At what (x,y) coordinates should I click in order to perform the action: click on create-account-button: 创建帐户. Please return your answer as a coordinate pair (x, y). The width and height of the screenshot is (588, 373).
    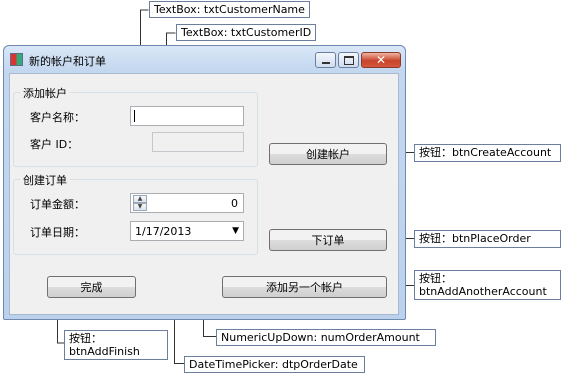
    Looking at the image, I should click on (328, 154).